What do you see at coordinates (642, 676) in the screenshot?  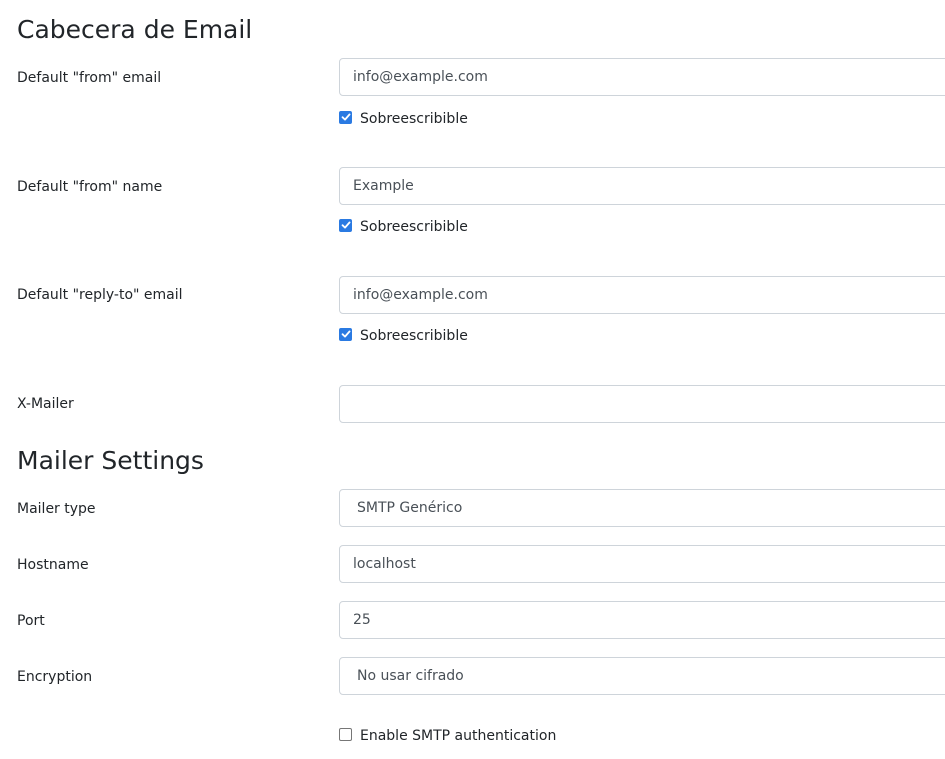 I see `encryption-select: No usar cifrado` at bounding box center [642, 676].